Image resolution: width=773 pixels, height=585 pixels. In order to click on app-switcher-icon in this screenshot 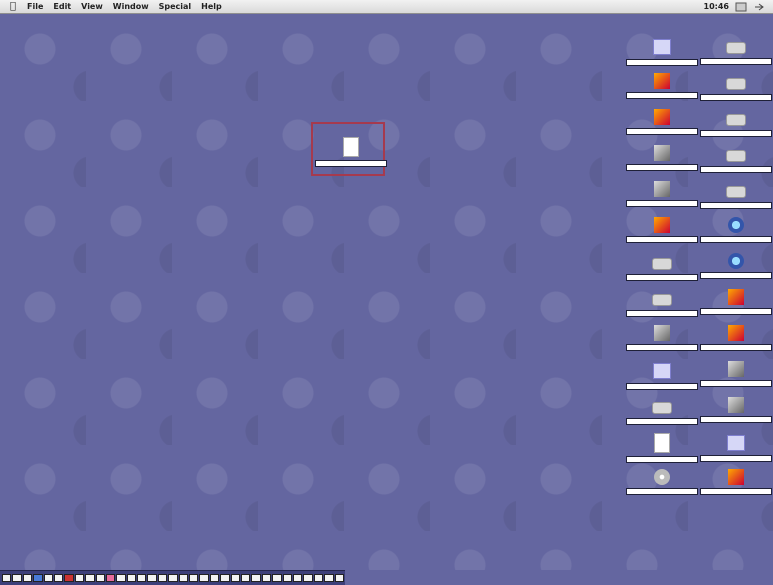, I will do `click(759, 7)`.